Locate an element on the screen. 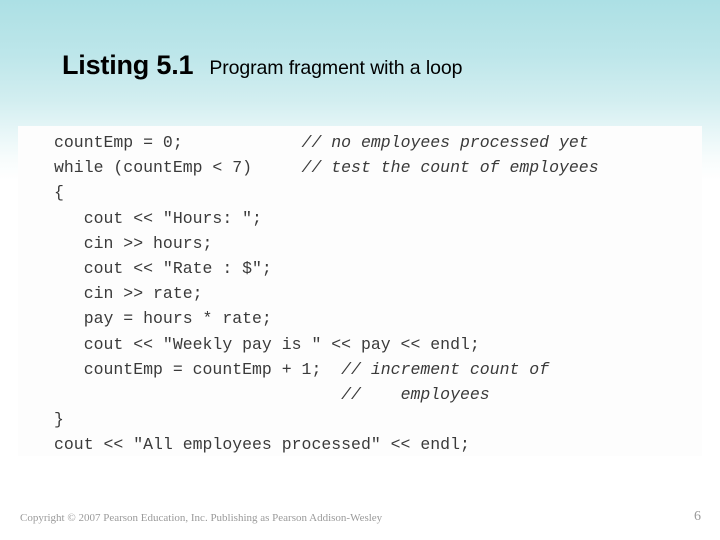 Image resolution: width=720 pixels, height=540 pixels. code-line-comment: // test the count of employees is located at coordinates (450, 168).